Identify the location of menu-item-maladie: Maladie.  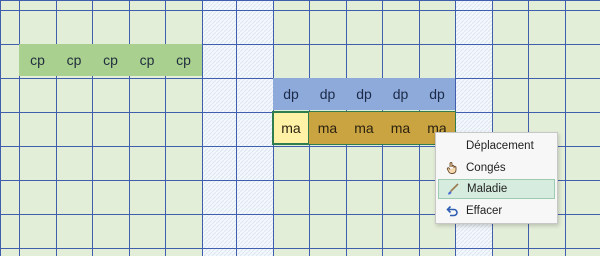
(496, 189).